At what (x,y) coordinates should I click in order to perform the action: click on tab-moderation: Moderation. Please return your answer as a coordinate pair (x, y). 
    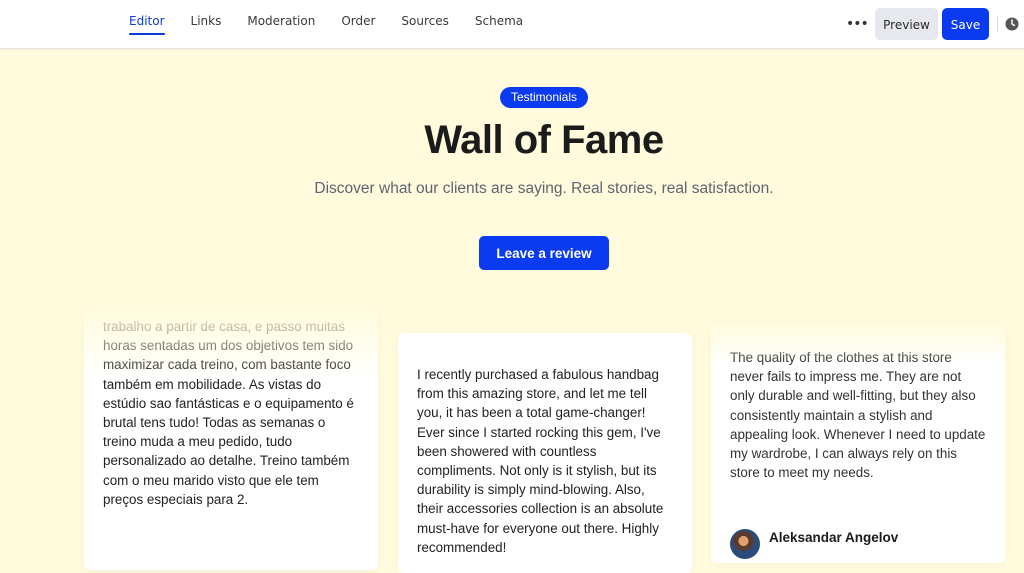
    Looking at the image, I should click on (281, 24).